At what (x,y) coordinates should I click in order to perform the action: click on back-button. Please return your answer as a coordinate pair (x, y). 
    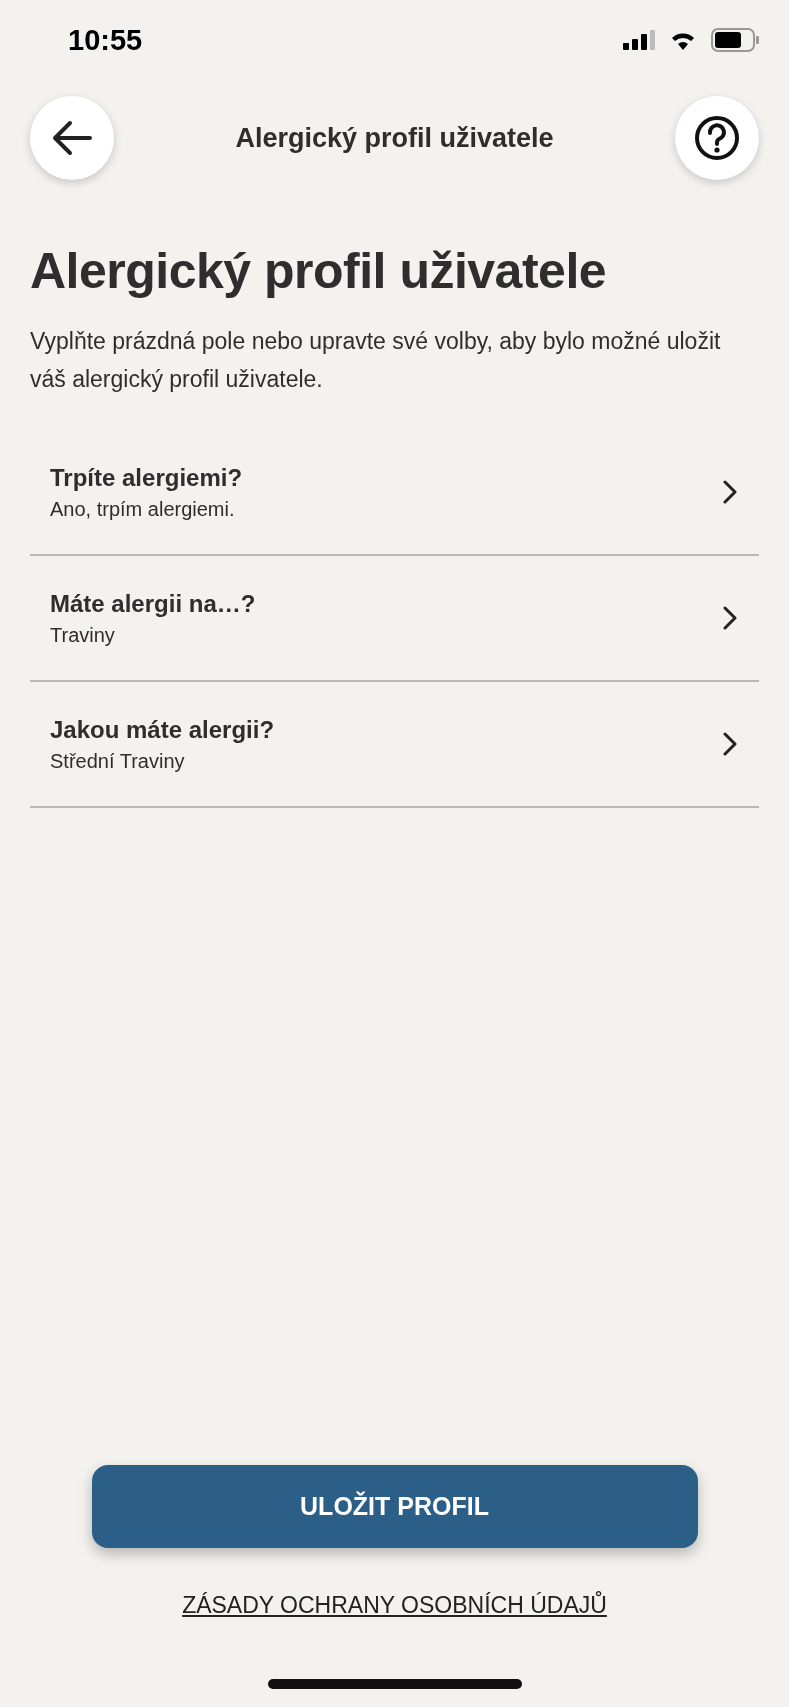
    Looking at the image, I should click on (72, 138).